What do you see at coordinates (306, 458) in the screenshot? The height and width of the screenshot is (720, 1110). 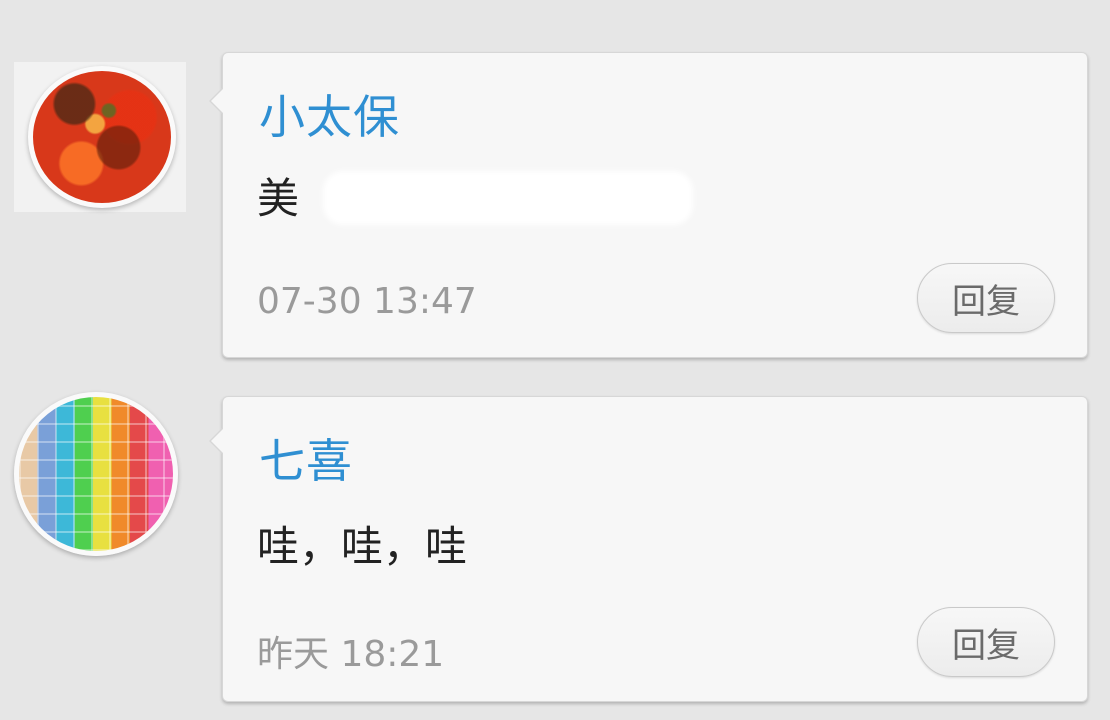 I see `username: 七喜` at bounding box center [306, 458].